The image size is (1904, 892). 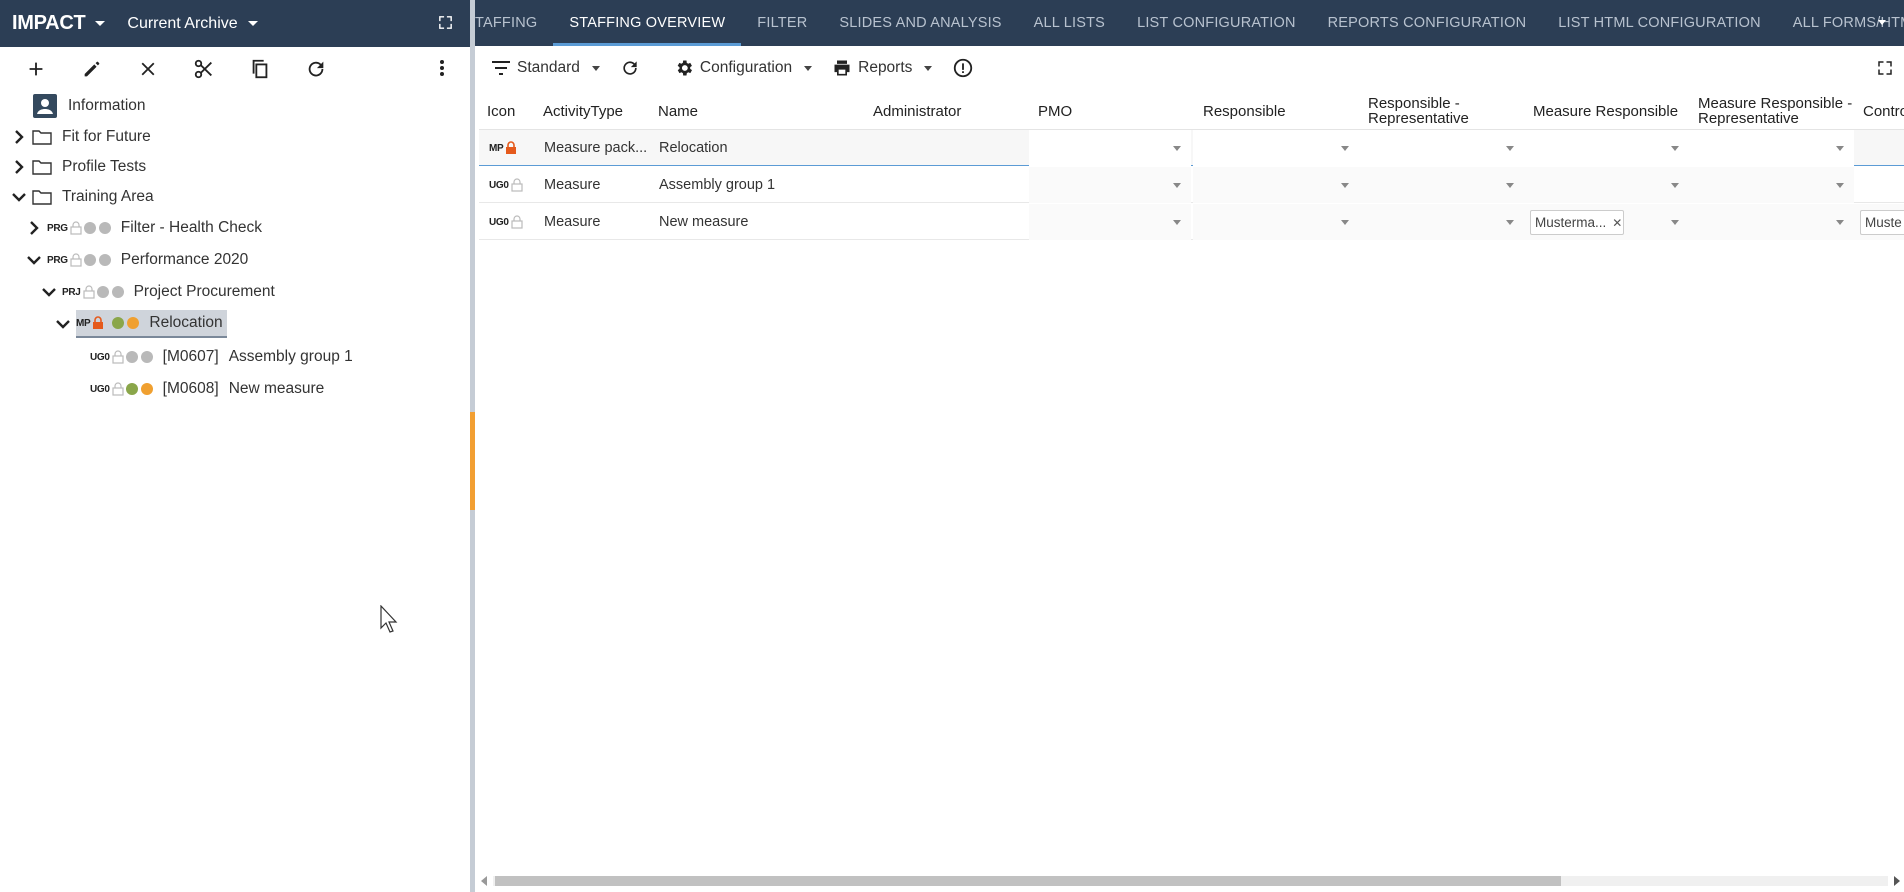 I want to click on column-header-name: Name, so click(x=678, y=111).